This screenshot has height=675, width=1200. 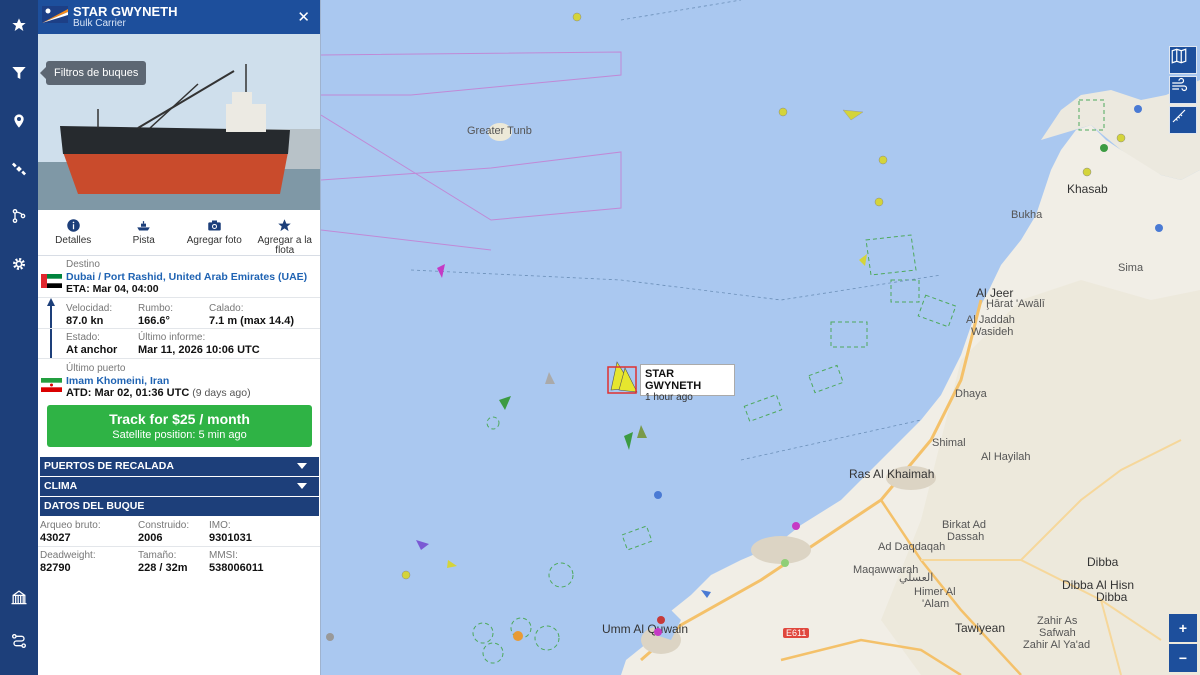 What do you see at coordinates (179, 506) in the screenshot?
I see `vessel-data-accordion: DATOS DEL BUQUE` at bounding box center [179, 506].